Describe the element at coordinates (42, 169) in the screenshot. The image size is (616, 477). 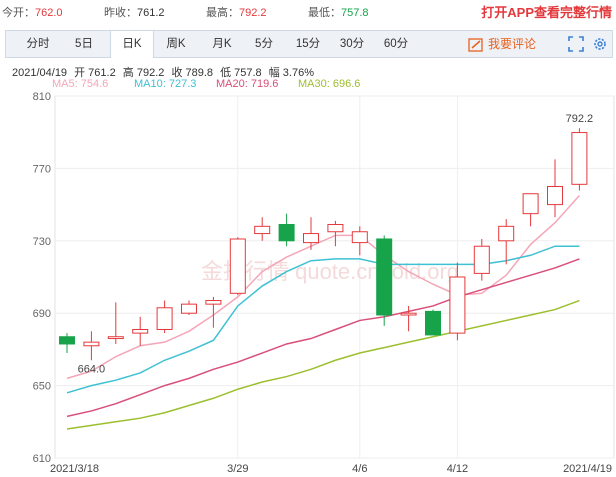
I see `y-tick-label: 770` at that location.